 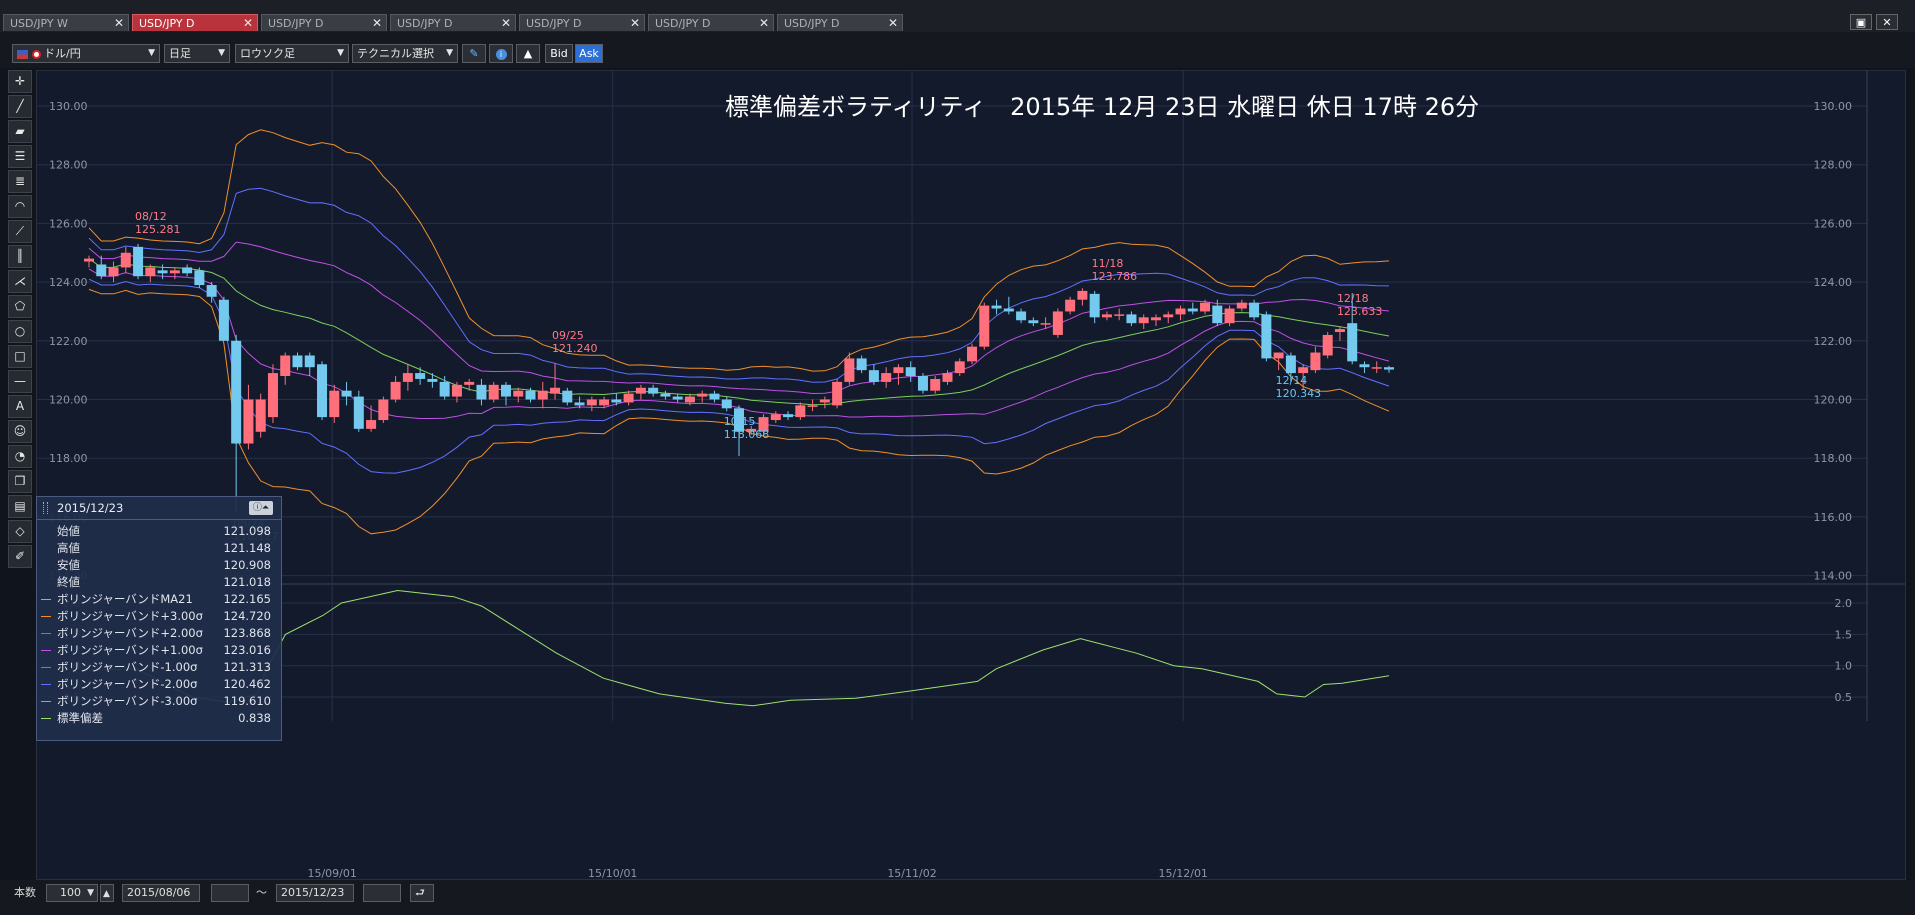 What do you see at coordinates (130, 650) in the screenshot?
I see `data-row-label: ボリンジャーバンド+1.00σ` at bounding box center [130, 650].